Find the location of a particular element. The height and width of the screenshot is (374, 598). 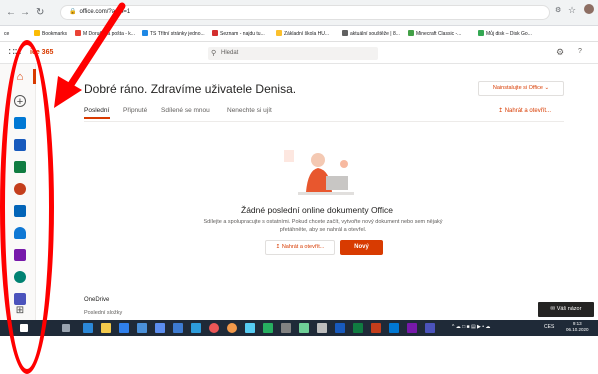

bookmark-item: ce is located at coordinates (6, 34).